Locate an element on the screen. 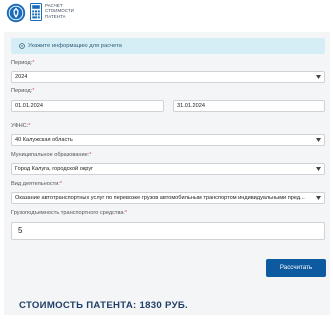  period-label: Период:* is located at coordinates (22, 63).